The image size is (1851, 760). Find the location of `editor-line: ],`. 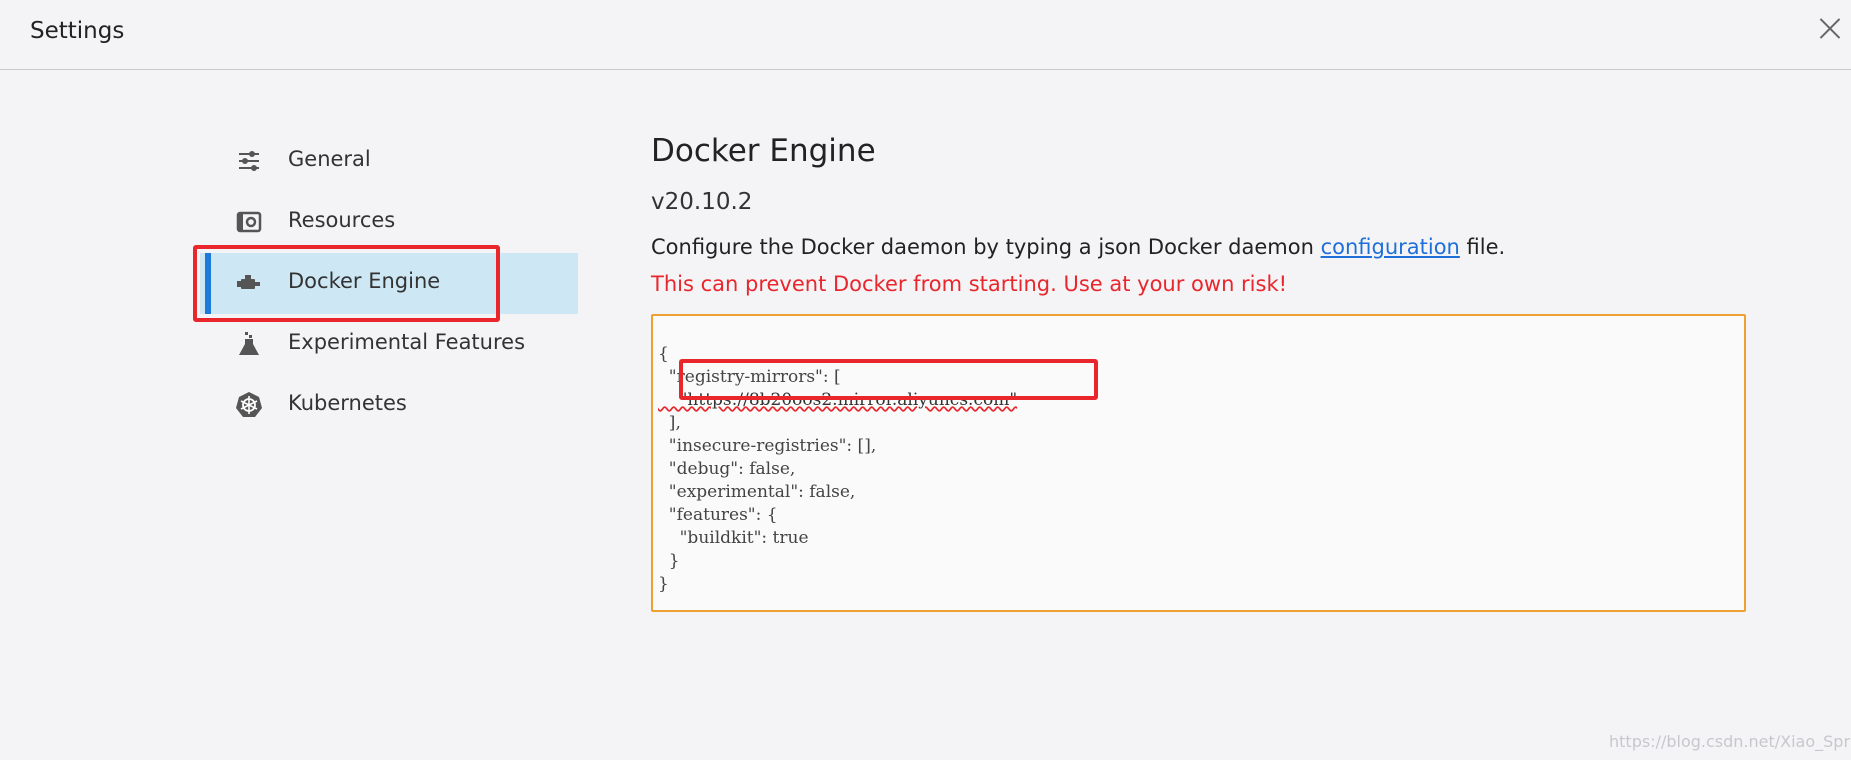

editor-line: ], is located at coordinates (669, 423).